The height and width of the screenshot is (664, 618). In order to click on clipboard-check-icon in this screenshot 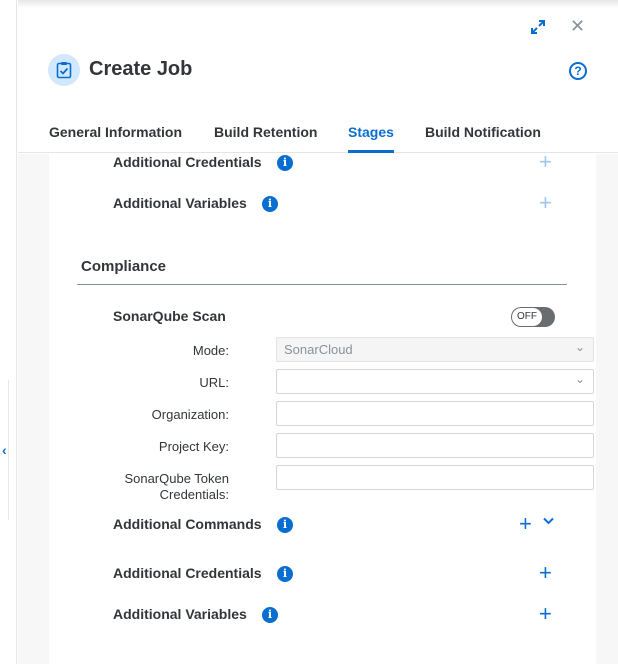, I will do `click(64, 70)`.